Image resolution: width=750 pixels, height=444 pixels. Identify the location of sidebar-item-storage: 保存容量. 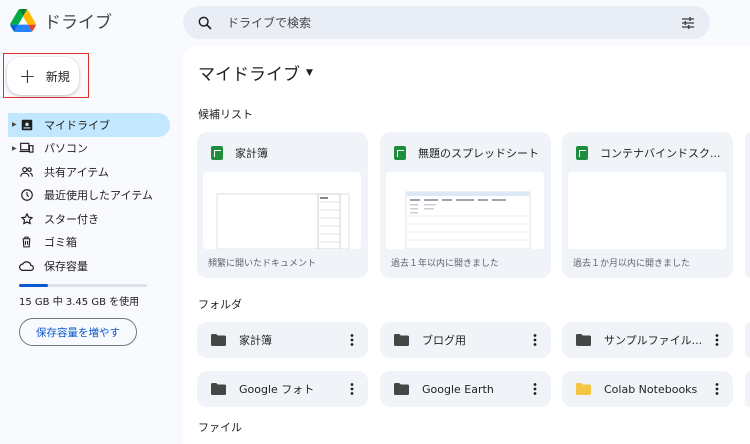
(87, 266).